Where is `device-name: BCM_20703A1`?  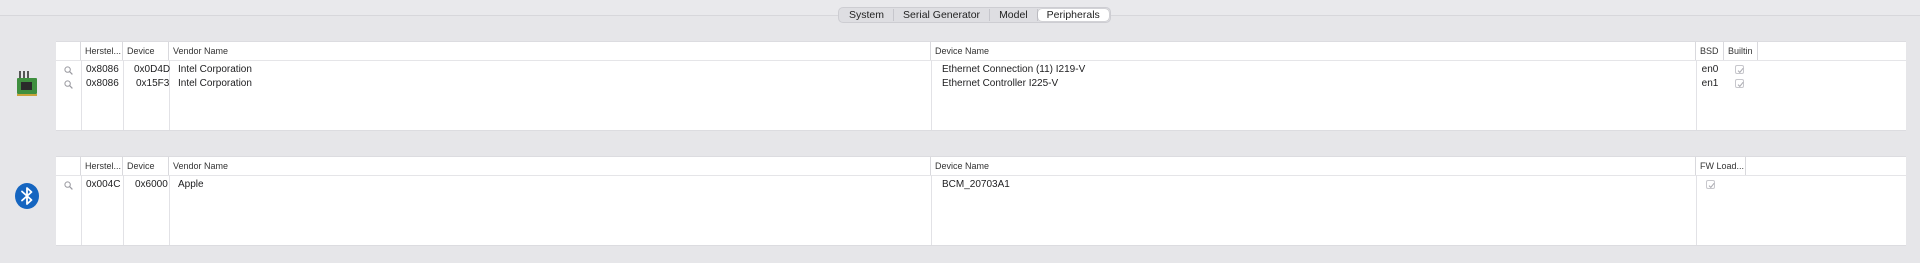 device-name: BCM_20703A1 is located at coordinates (976, 184).